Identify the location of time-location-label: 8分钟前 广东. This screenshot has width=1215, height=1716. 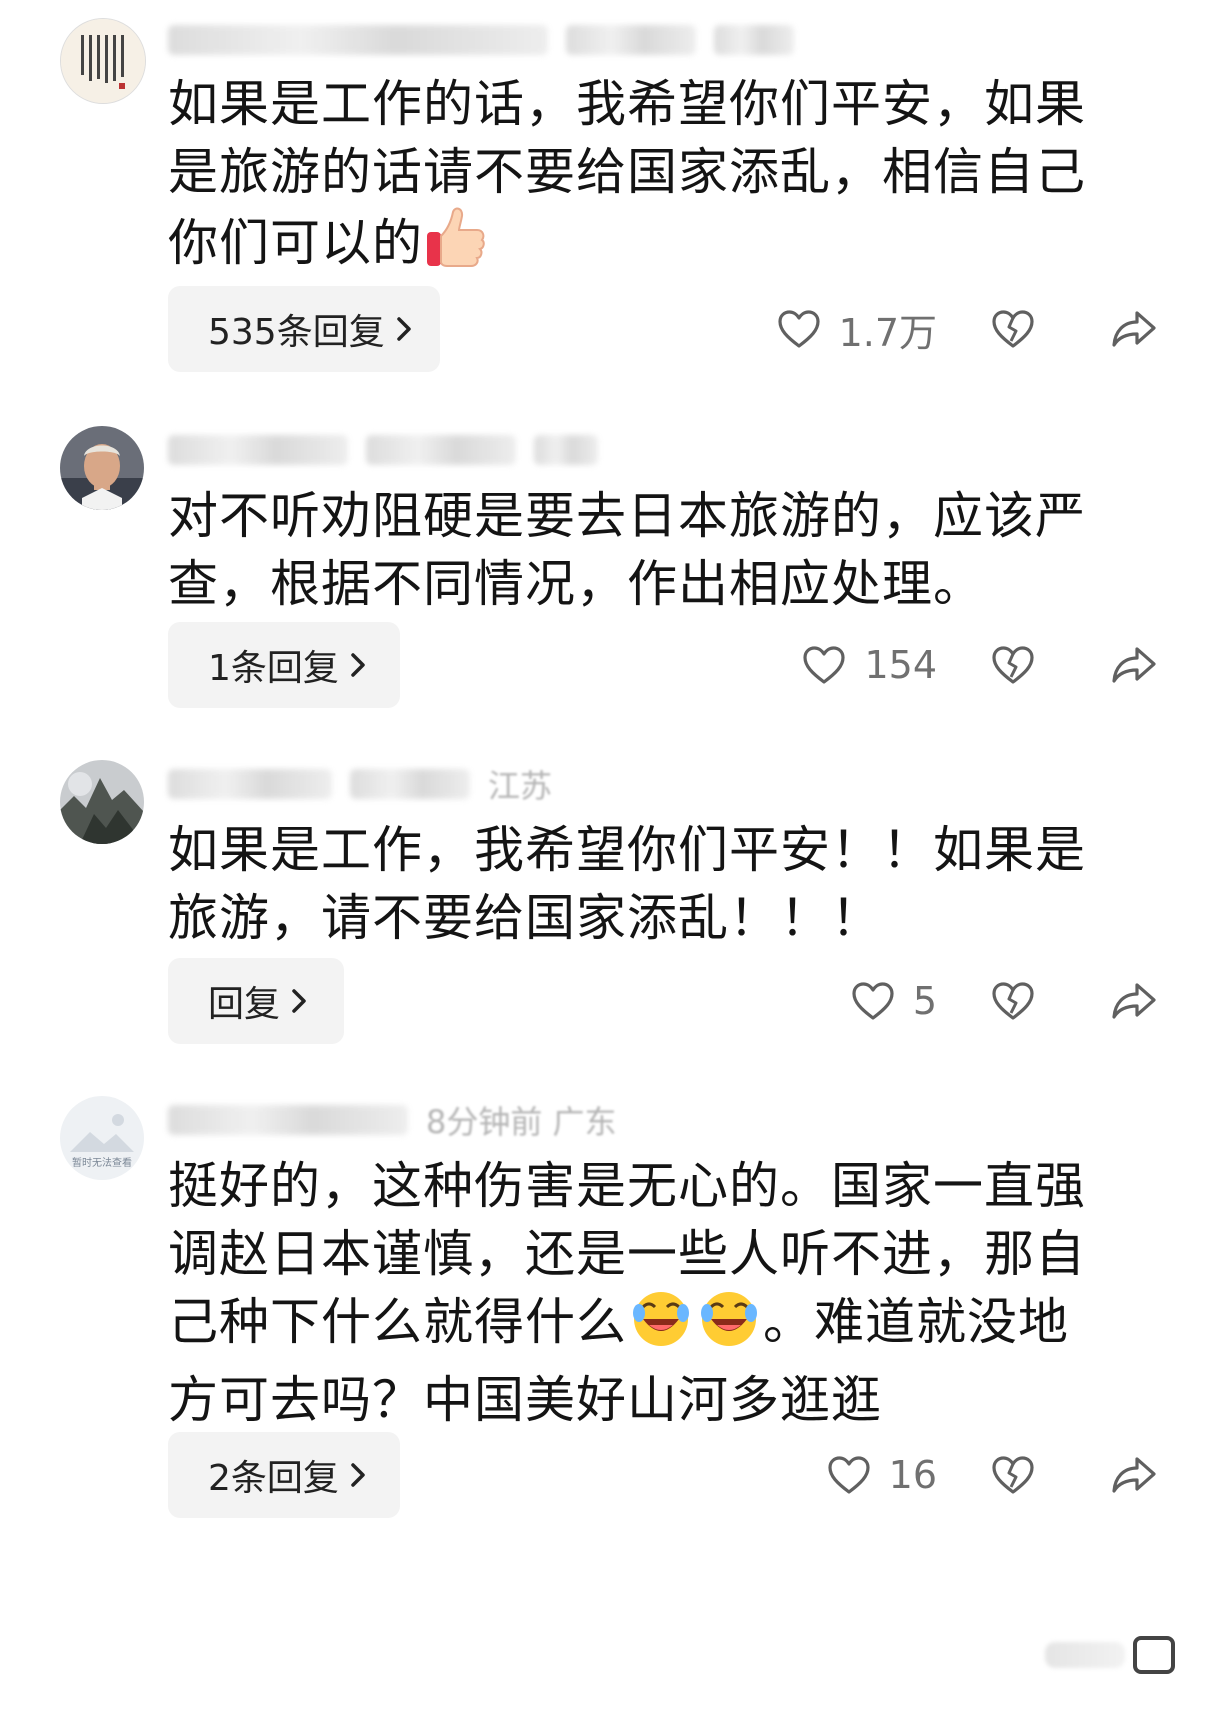
(521, 1122).